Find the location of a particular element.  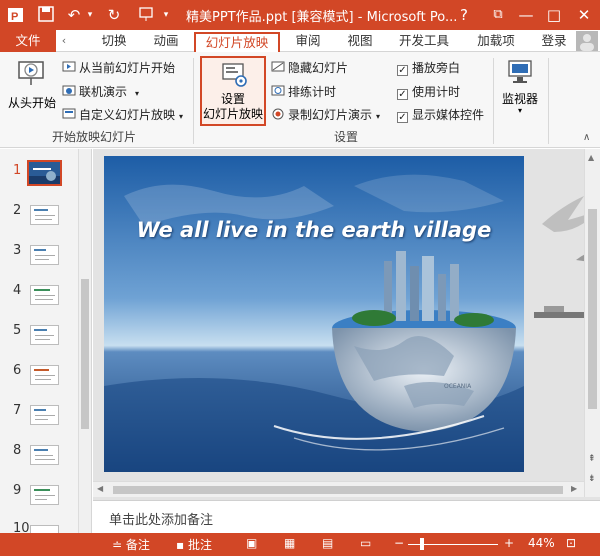

comments-toggle-button: ▪ 批注 is located at coordinates (194, 544).